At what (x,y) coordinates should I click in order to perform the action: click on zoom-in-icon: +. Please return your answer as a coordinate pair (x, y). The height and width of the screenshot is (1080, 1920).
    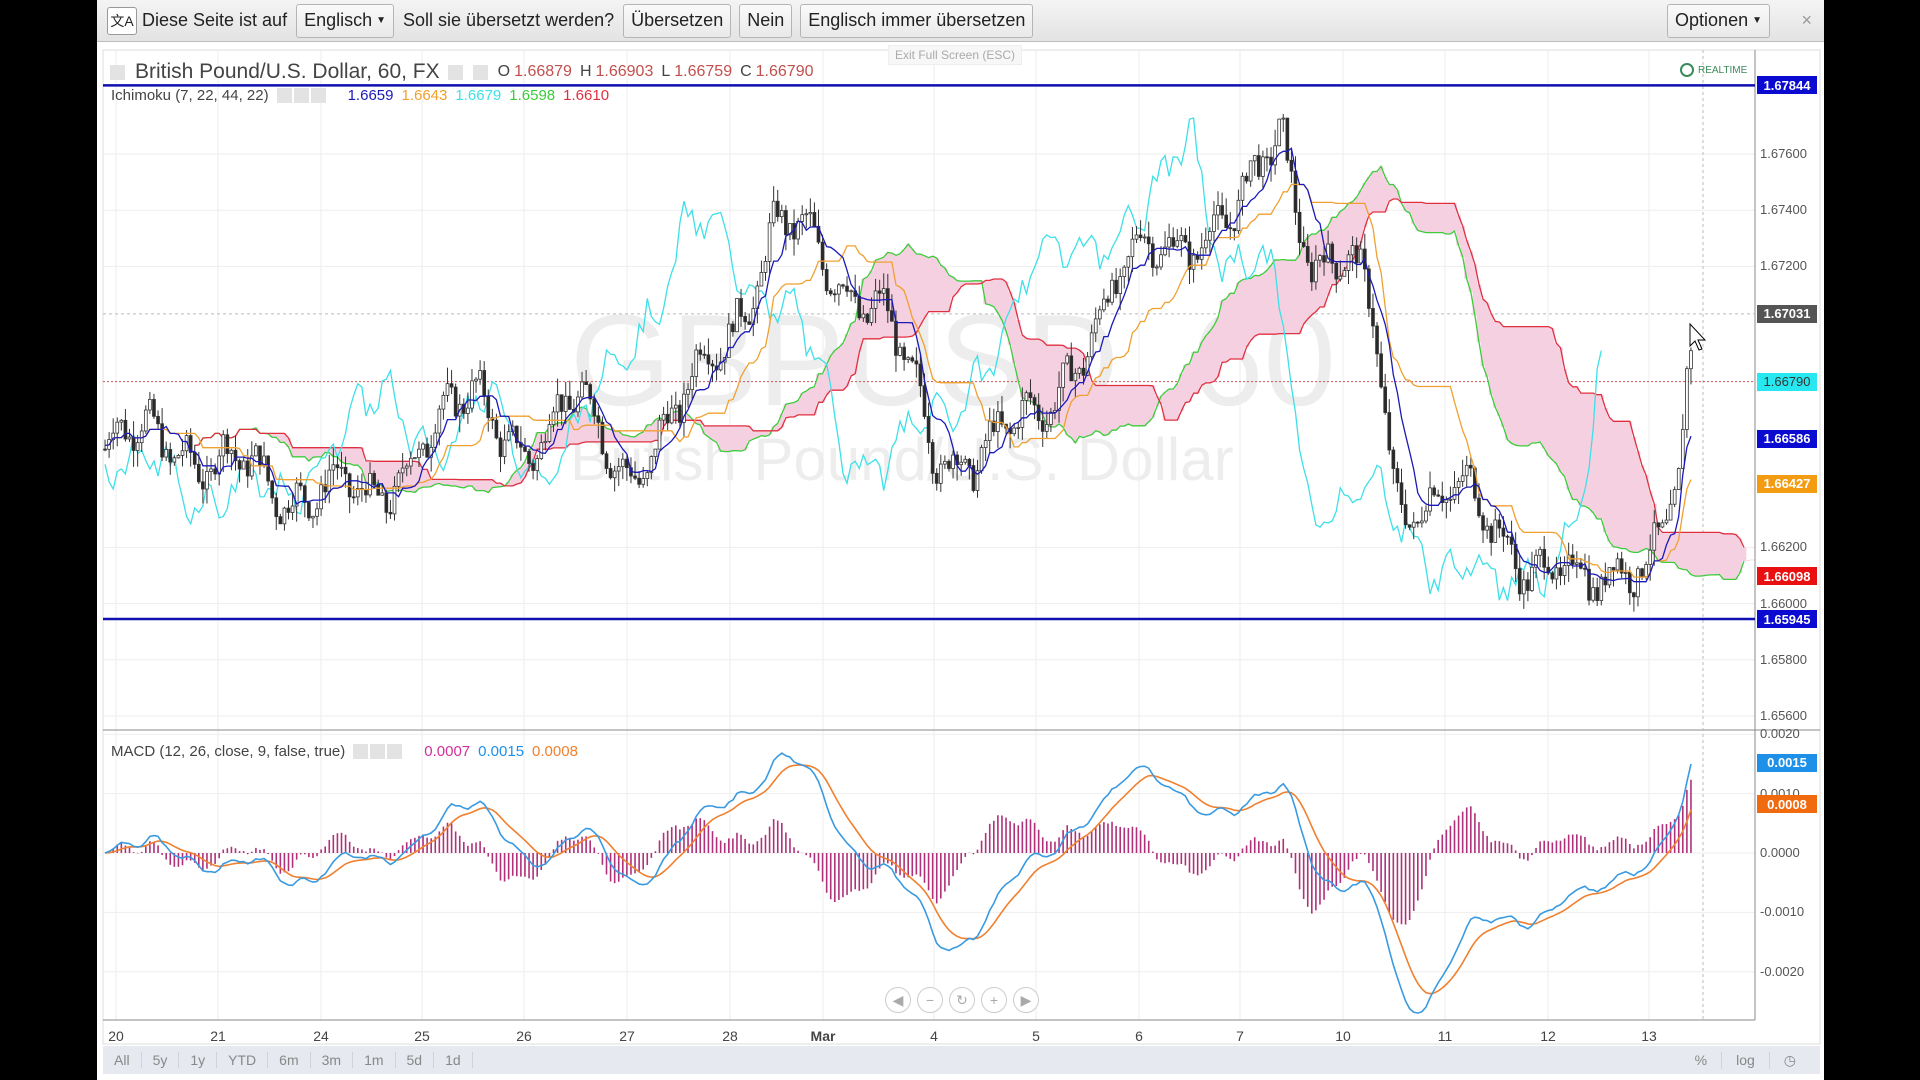
    Looking at the image, I should click on (994, 1000).